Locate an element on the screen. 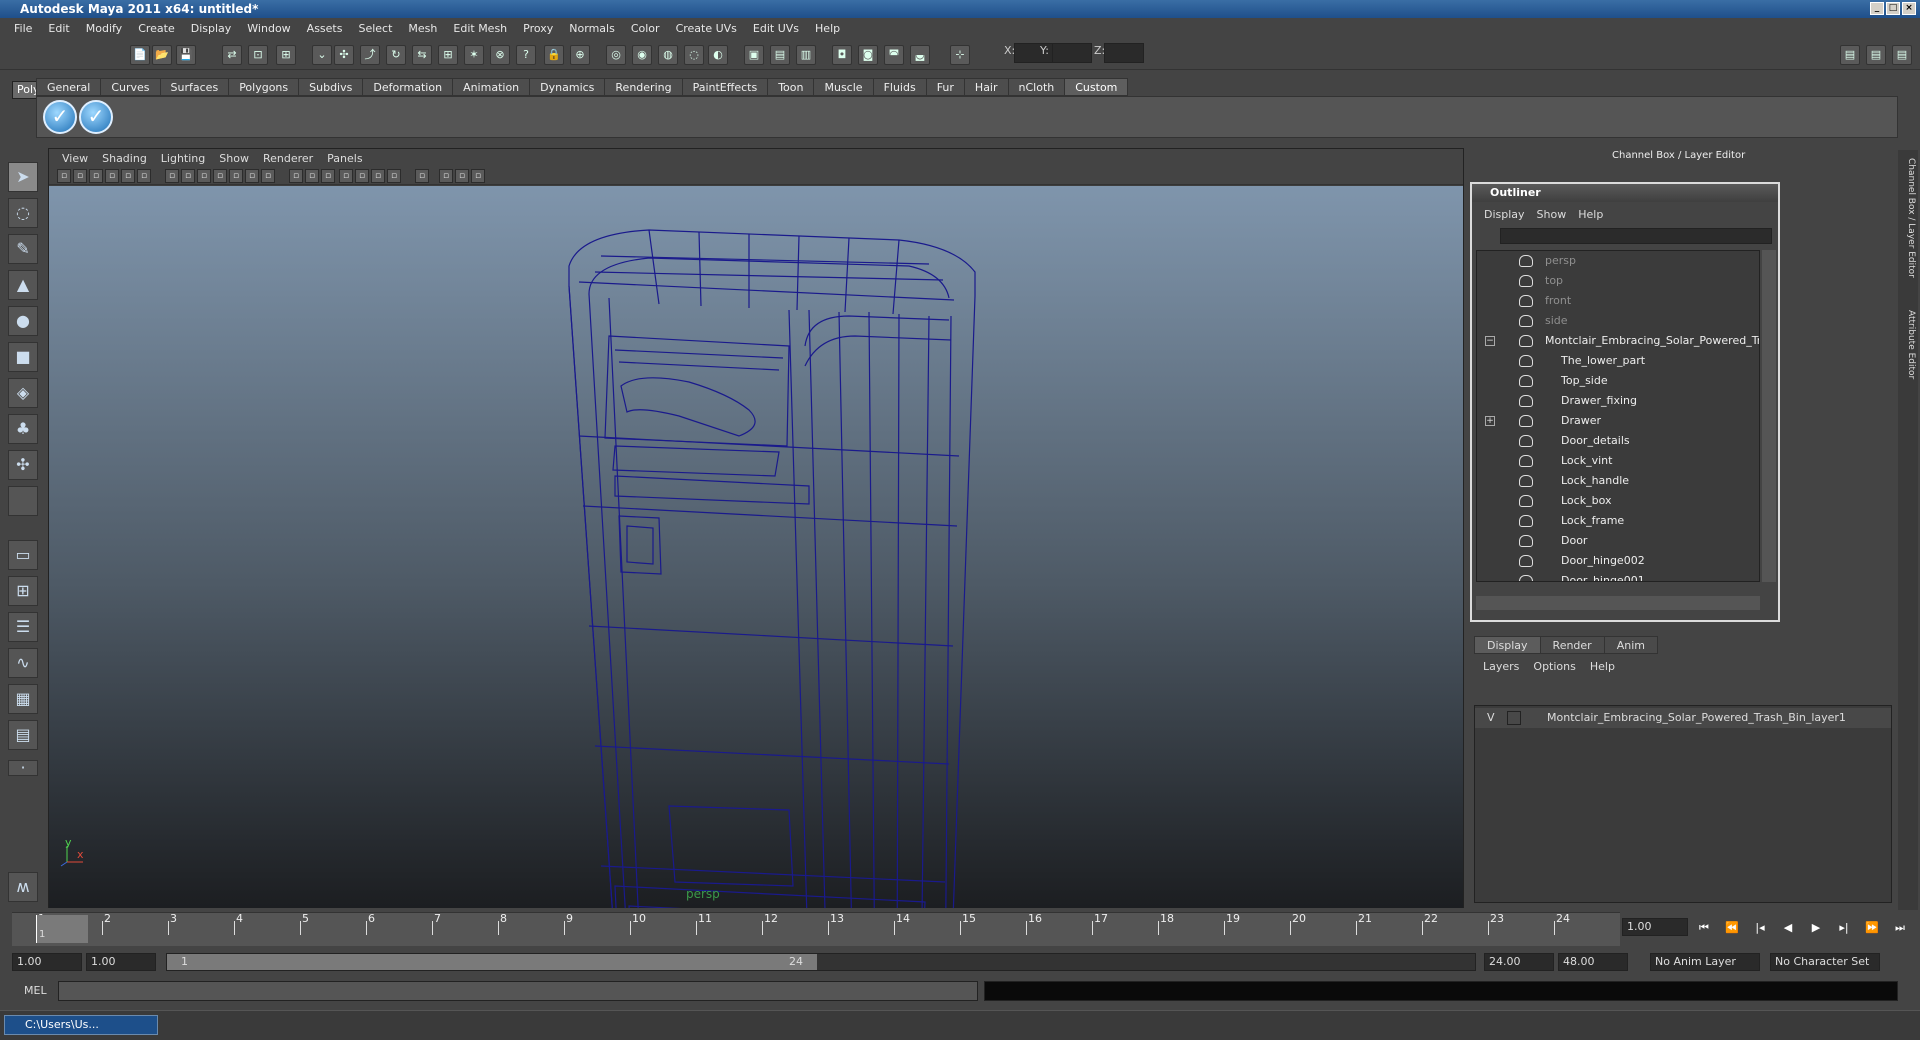 This screenshot has width=1920, height=1040. statusline-tool-icon-12: ⊞ is located at coordinates (448, 55).